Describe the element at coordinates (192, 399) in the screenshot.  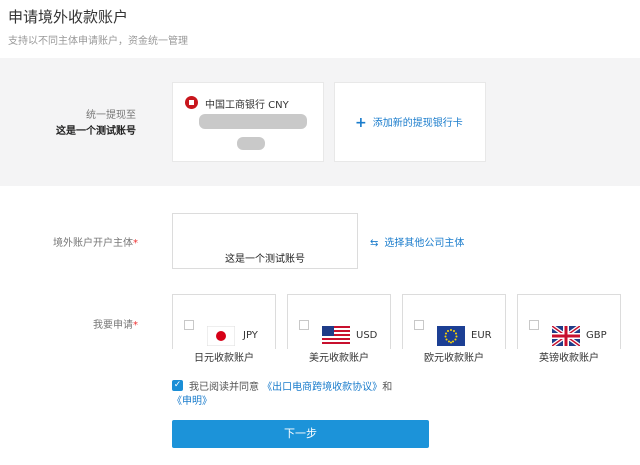
I see `statement-link: 《申明》` at that location.